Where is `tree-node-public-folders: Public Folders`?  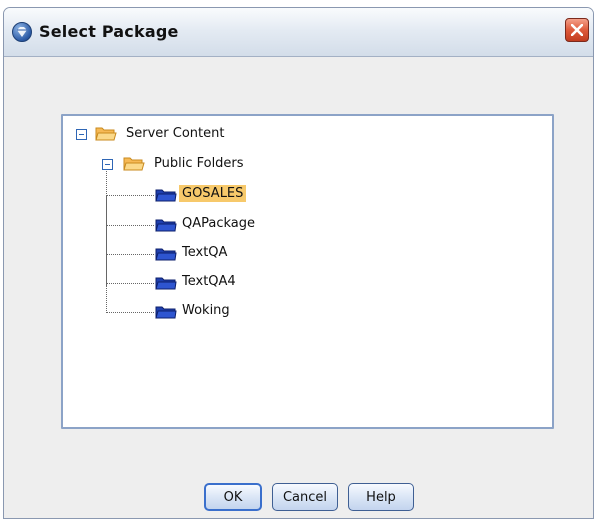 tree-node-public-folders: Public Folders is located at coordinates (213, 164).